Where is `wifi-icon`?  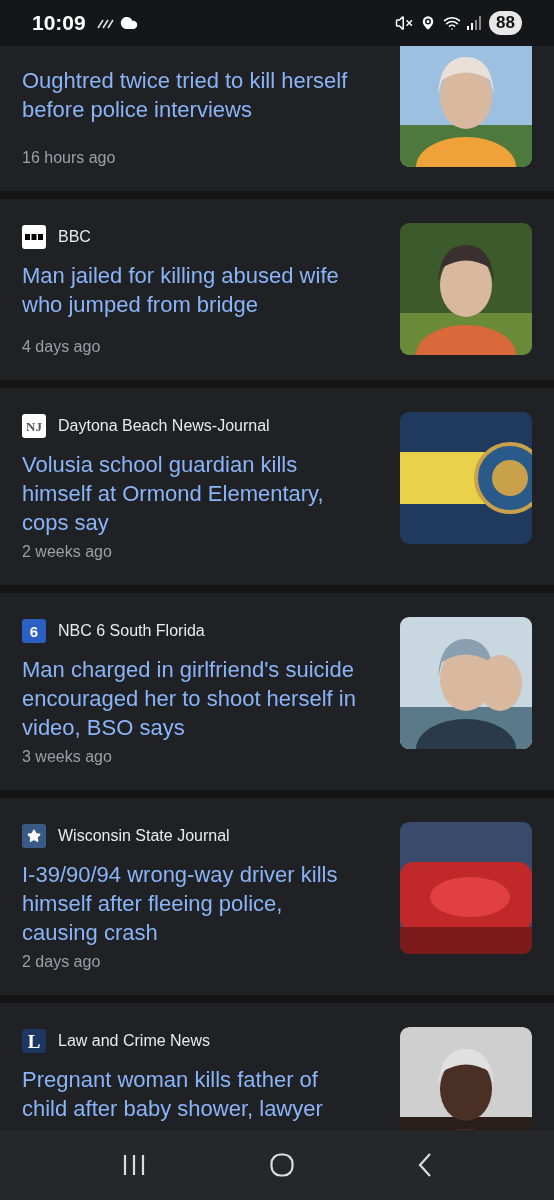 wifi-icon is located at coordinates (452, 23).